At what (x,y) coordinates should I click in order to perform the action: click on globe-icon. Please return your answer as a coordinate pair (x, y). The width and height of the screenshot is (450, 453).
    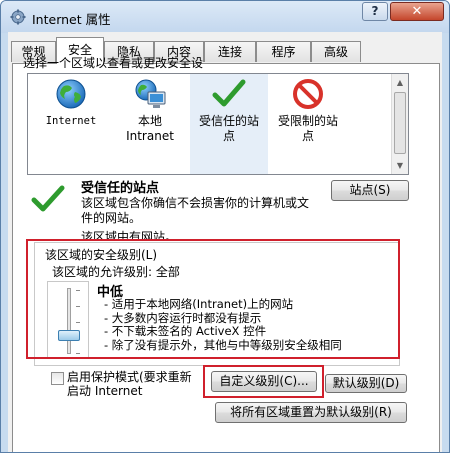
    Looking at the image, I should click on (71, 94).